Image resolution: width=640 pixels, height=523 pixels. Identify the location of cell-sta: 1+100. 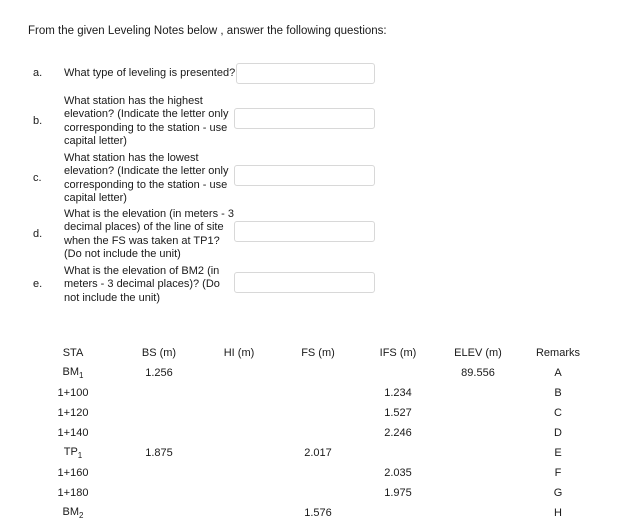
(73, 393).